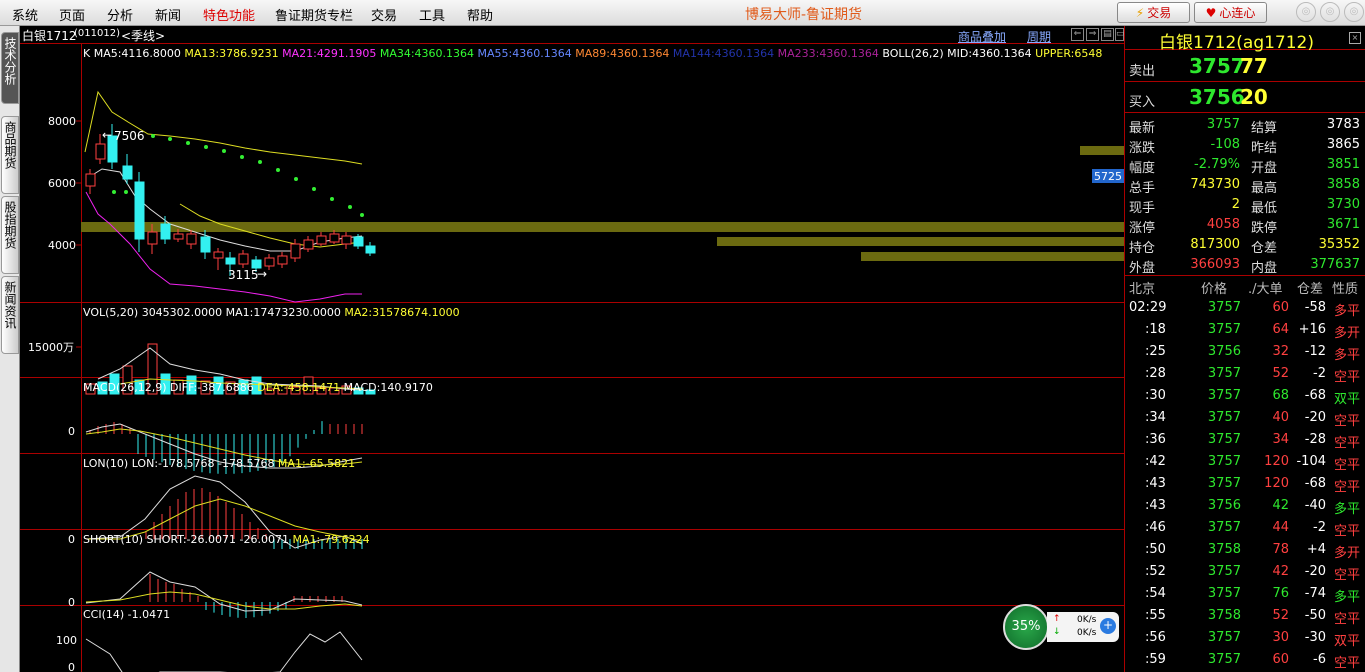  What do you see at coordinates (1345, 289) in the screenshot?
I see `tick-header-nature: 性质` at bounding box center [1345, 289].